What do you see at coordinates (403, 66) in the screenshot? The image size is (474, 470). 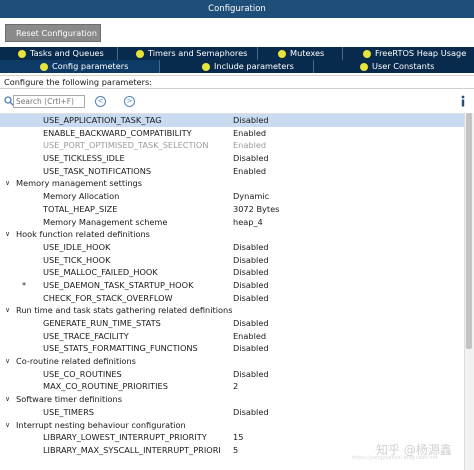 I see `tab-label: User Constants` at bounding box center [403, 66].